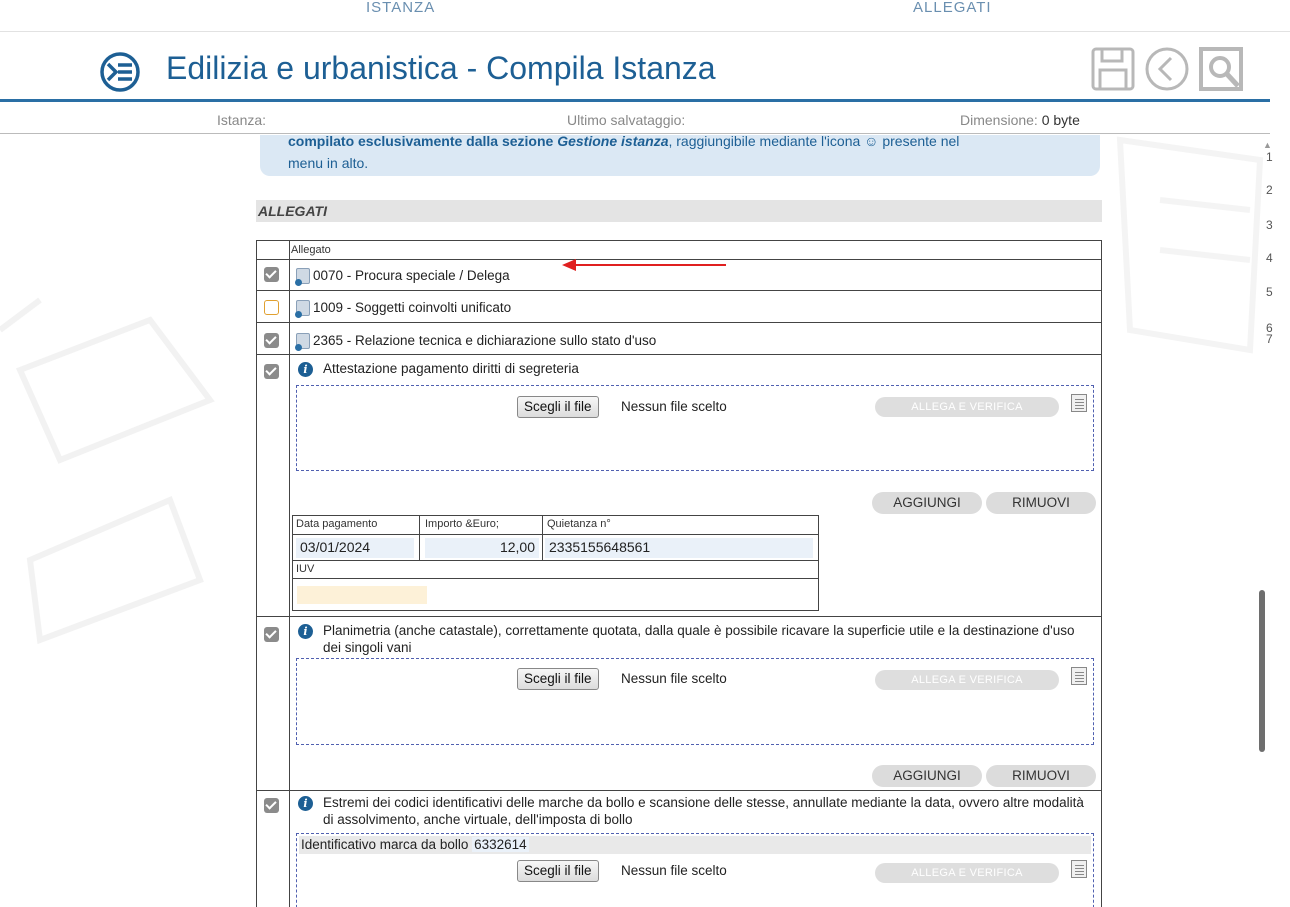 This screenshot has width=1290, height=907. I want to click on istanza-small-icon: ☺, so click(871, 141).